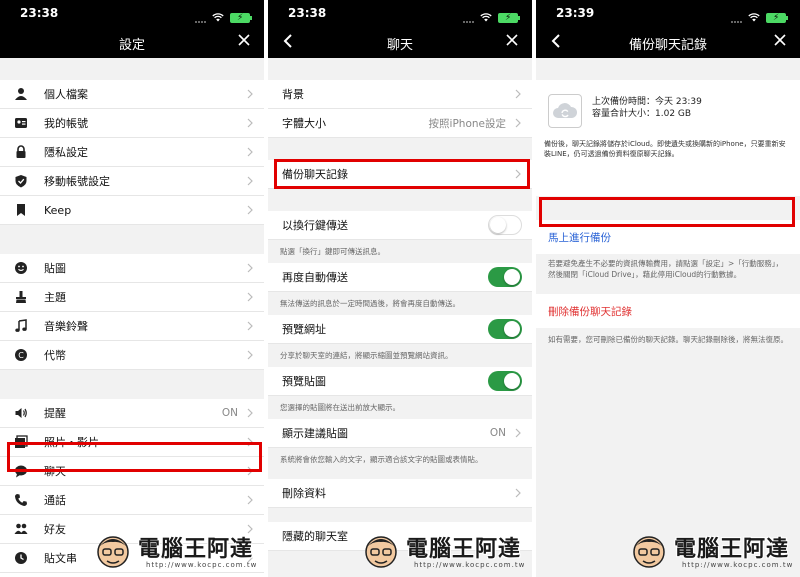  I want to click on settings-row: 我的帳號, so click(132, 123).